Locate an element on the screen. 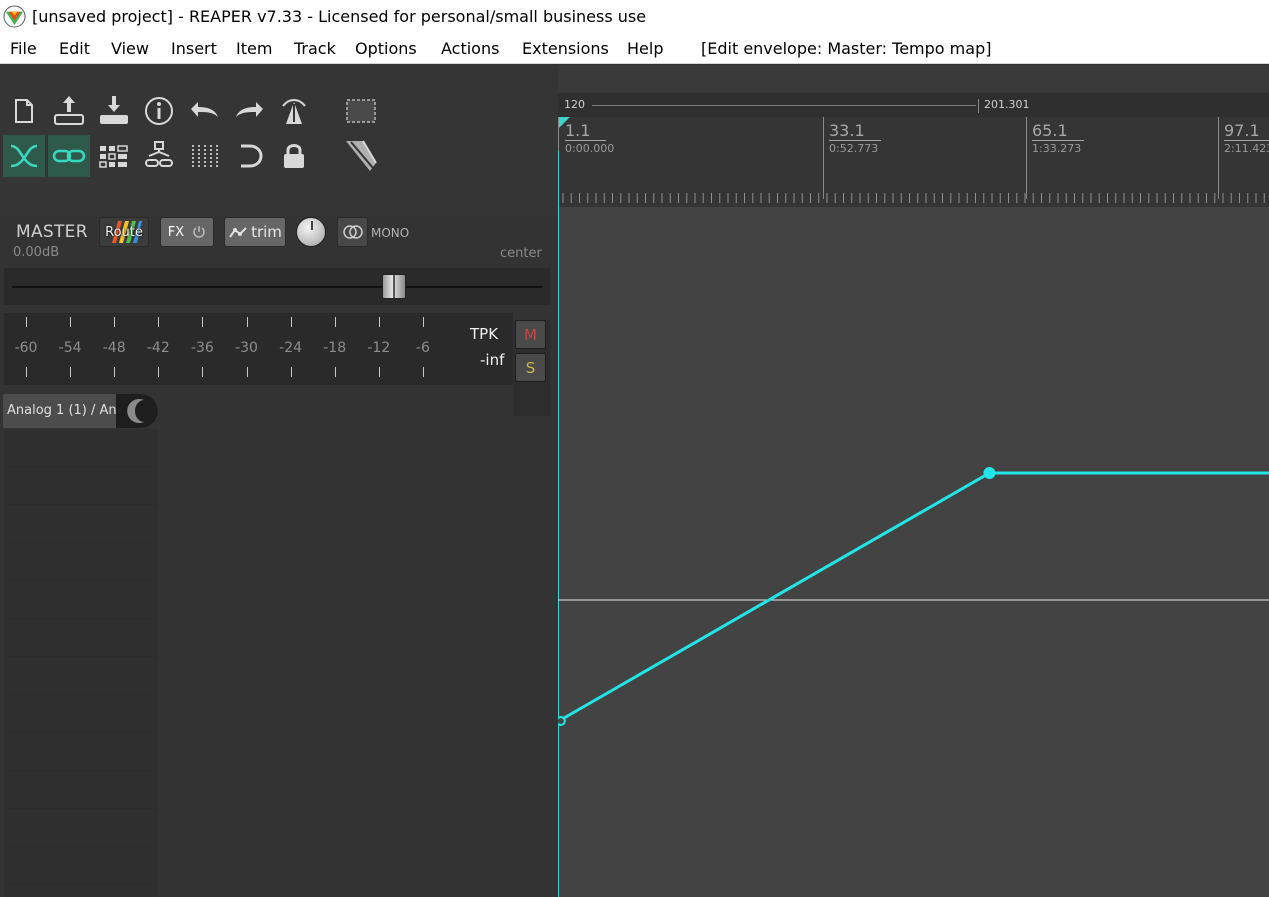  master-track-name: MASTER is located at coordinates (52, 232).